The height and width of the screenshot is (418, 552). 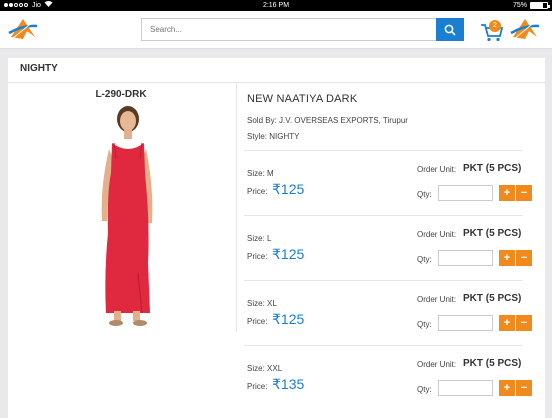 I want to click on variant-size: Size: M, so click(x=260, y=173).